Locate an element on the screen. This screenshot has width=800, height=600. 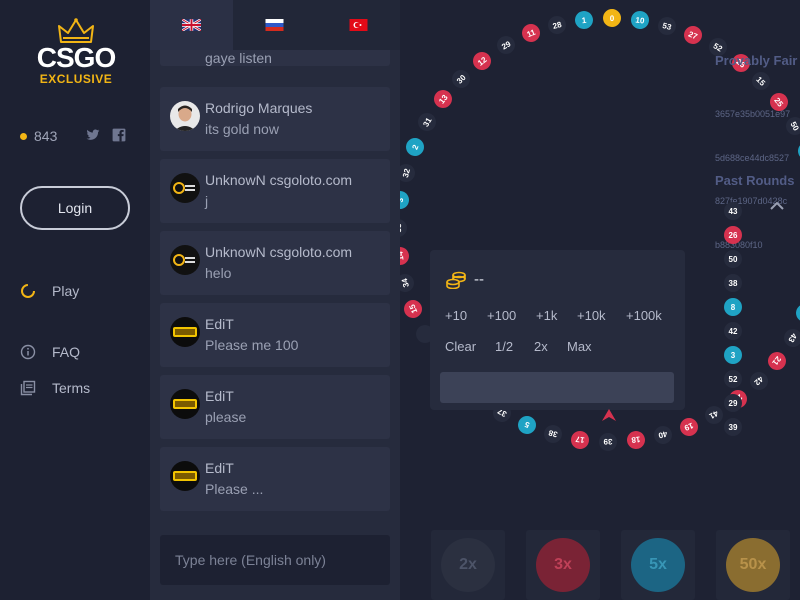
wheel-ball: 42 is located at coordinates (758, 381).